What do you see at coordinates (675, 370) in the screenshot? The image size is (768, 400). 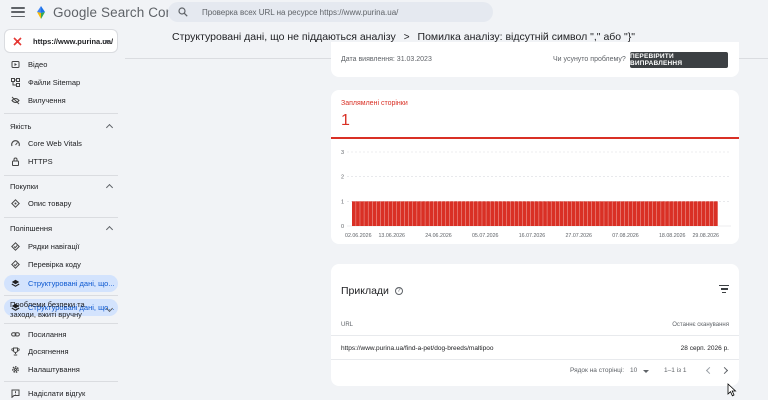 I see `pagination-range: 1–1 із 1` at bounding box center [675, 370].